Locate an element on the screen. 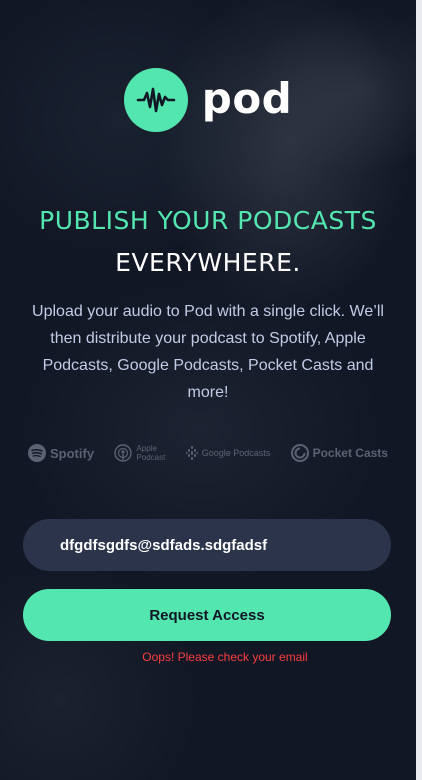 This screenshot has width=422, height=780. apple-podcasts-logo: Apple Podcast is located at coordinates (139, 453).